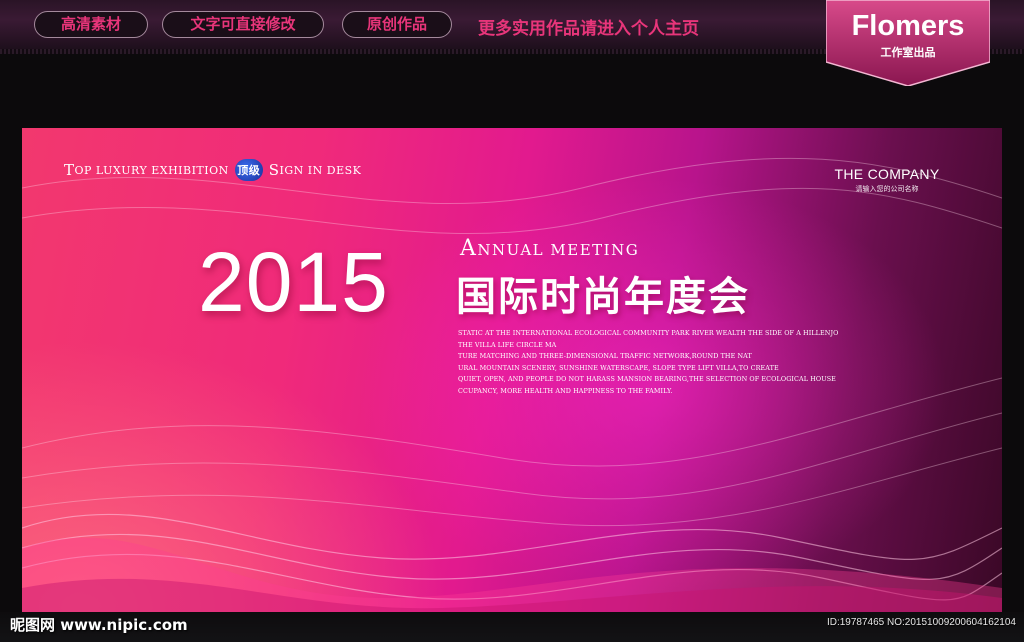 Image resolution: width=1024 pixels, height=642 pixels. I want to click on homepage-promo-link: 更多实用作品请进入个人主页, so click(588, 26).